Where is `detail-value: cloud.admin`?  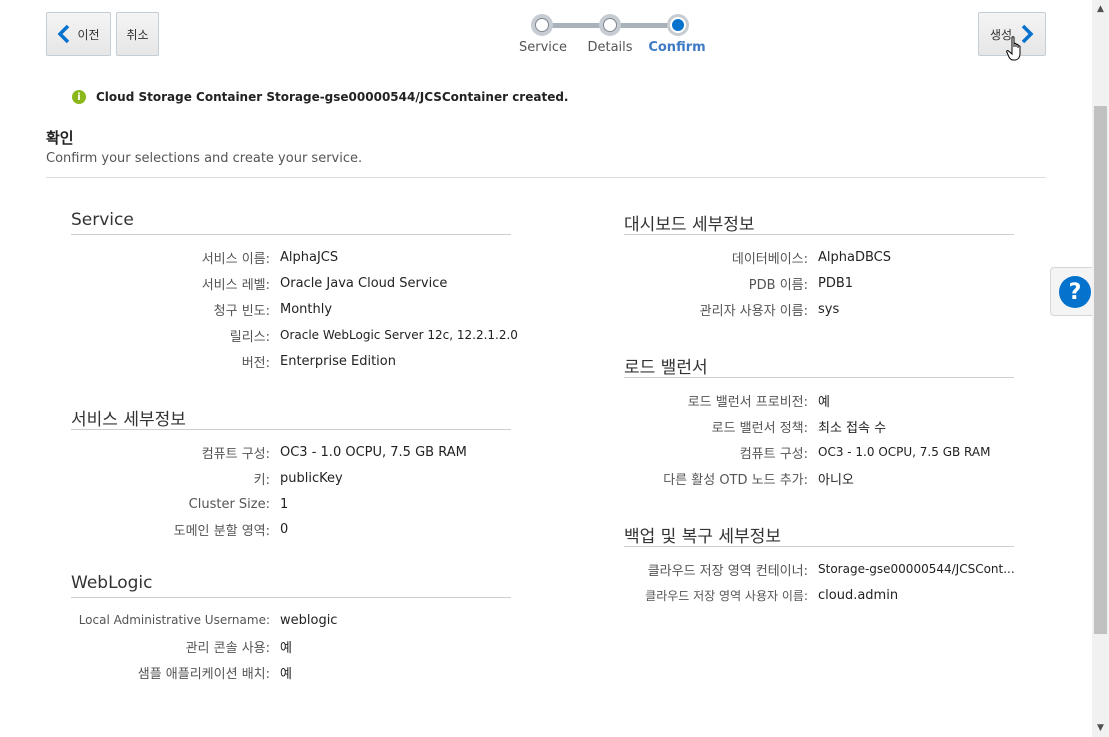
detail-value: cloud.admin is located at coordinates (858, 595).